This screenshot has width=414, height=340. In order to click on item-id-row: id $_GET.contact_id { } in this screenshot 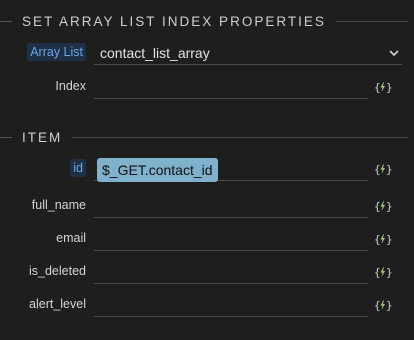, I will do `click(207, 168)`.